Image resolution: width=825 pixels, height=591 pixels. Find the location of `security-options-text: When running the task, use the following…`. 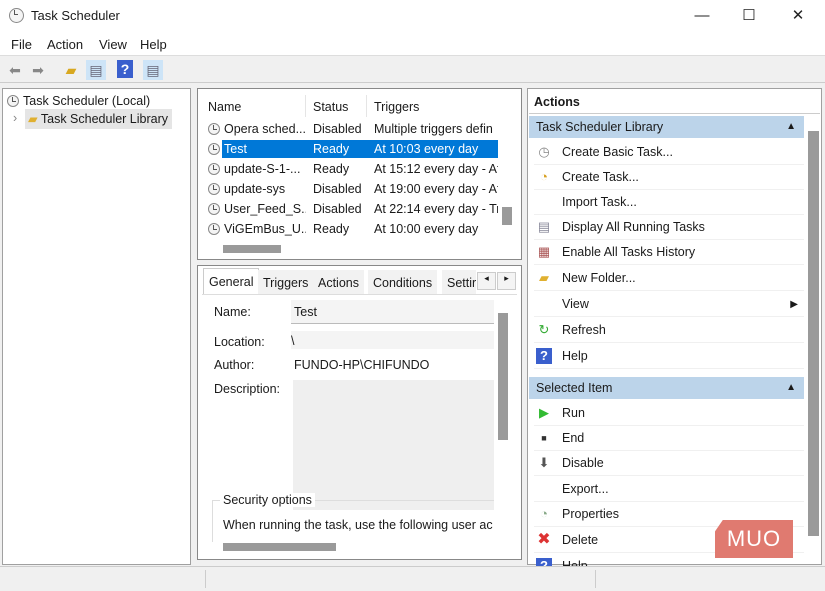

security-options-text: When running the task, use the following… is located at coordinates (358, 525).